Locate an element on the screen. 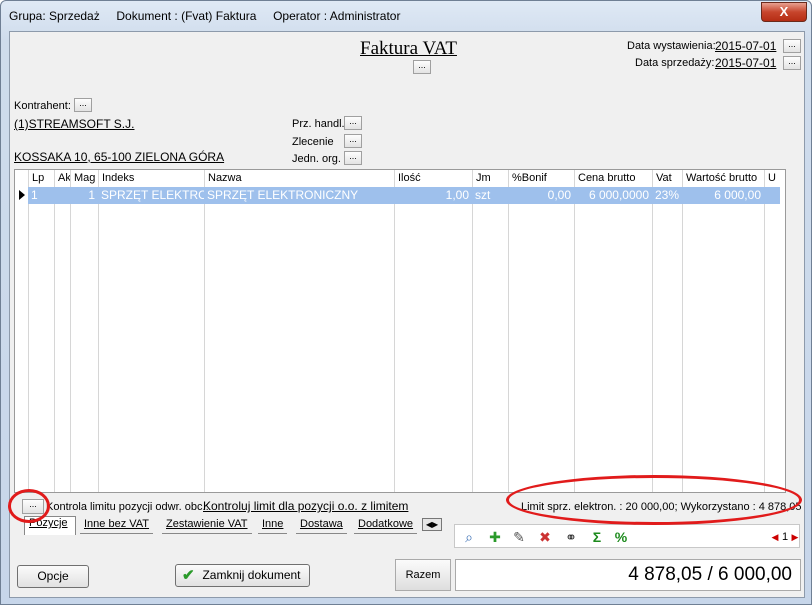  cell-indeks: SPRZĘT ELEKTRONICZNY is located at coordinates (152, 195).